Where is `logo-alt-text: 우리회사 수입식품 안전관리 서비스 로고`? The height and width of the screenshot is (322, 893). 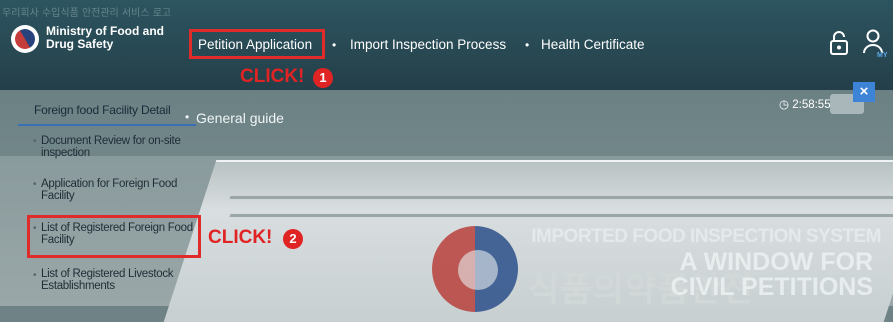
logo-alt-text: 우리회사 수입식품 안전관리 서비스 로고 is located at coordinates (87, 13).